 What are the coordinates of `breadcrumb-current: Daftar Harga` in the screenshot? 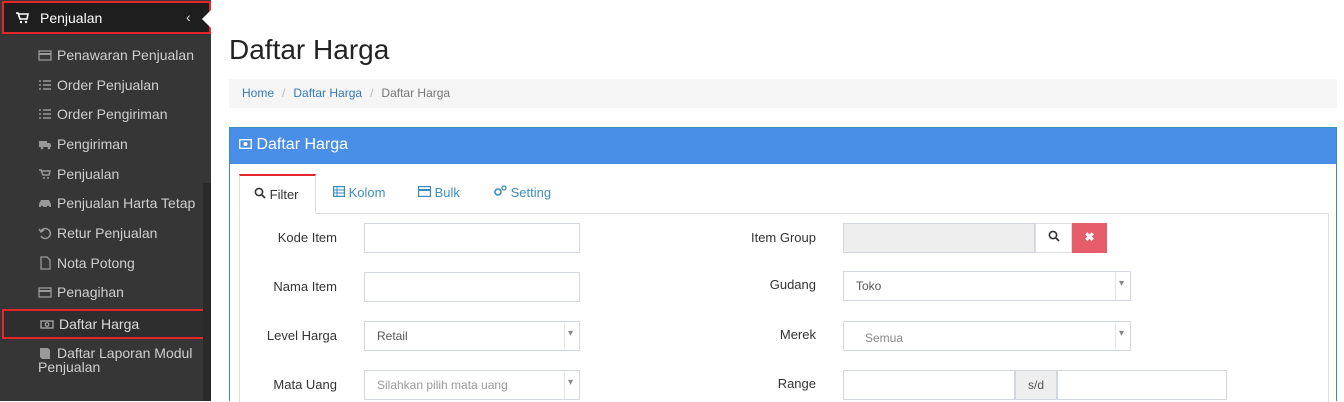 It's located at (416, 93).